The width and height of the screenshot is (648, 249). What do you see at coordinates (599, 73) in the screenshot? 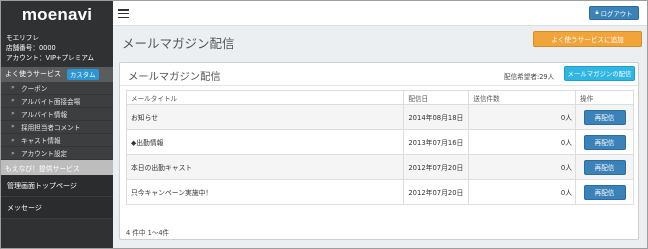
I see `send-magazine-button: メールマガジンの配信` at bounding box center [599, 73].